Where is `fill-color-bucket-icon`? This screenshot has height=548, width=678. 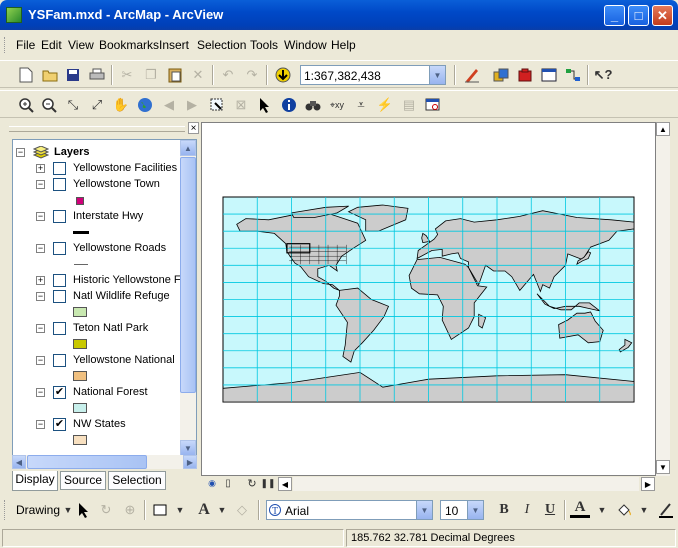 fill-color-bucket-icon is located at coordinates (624, 510).